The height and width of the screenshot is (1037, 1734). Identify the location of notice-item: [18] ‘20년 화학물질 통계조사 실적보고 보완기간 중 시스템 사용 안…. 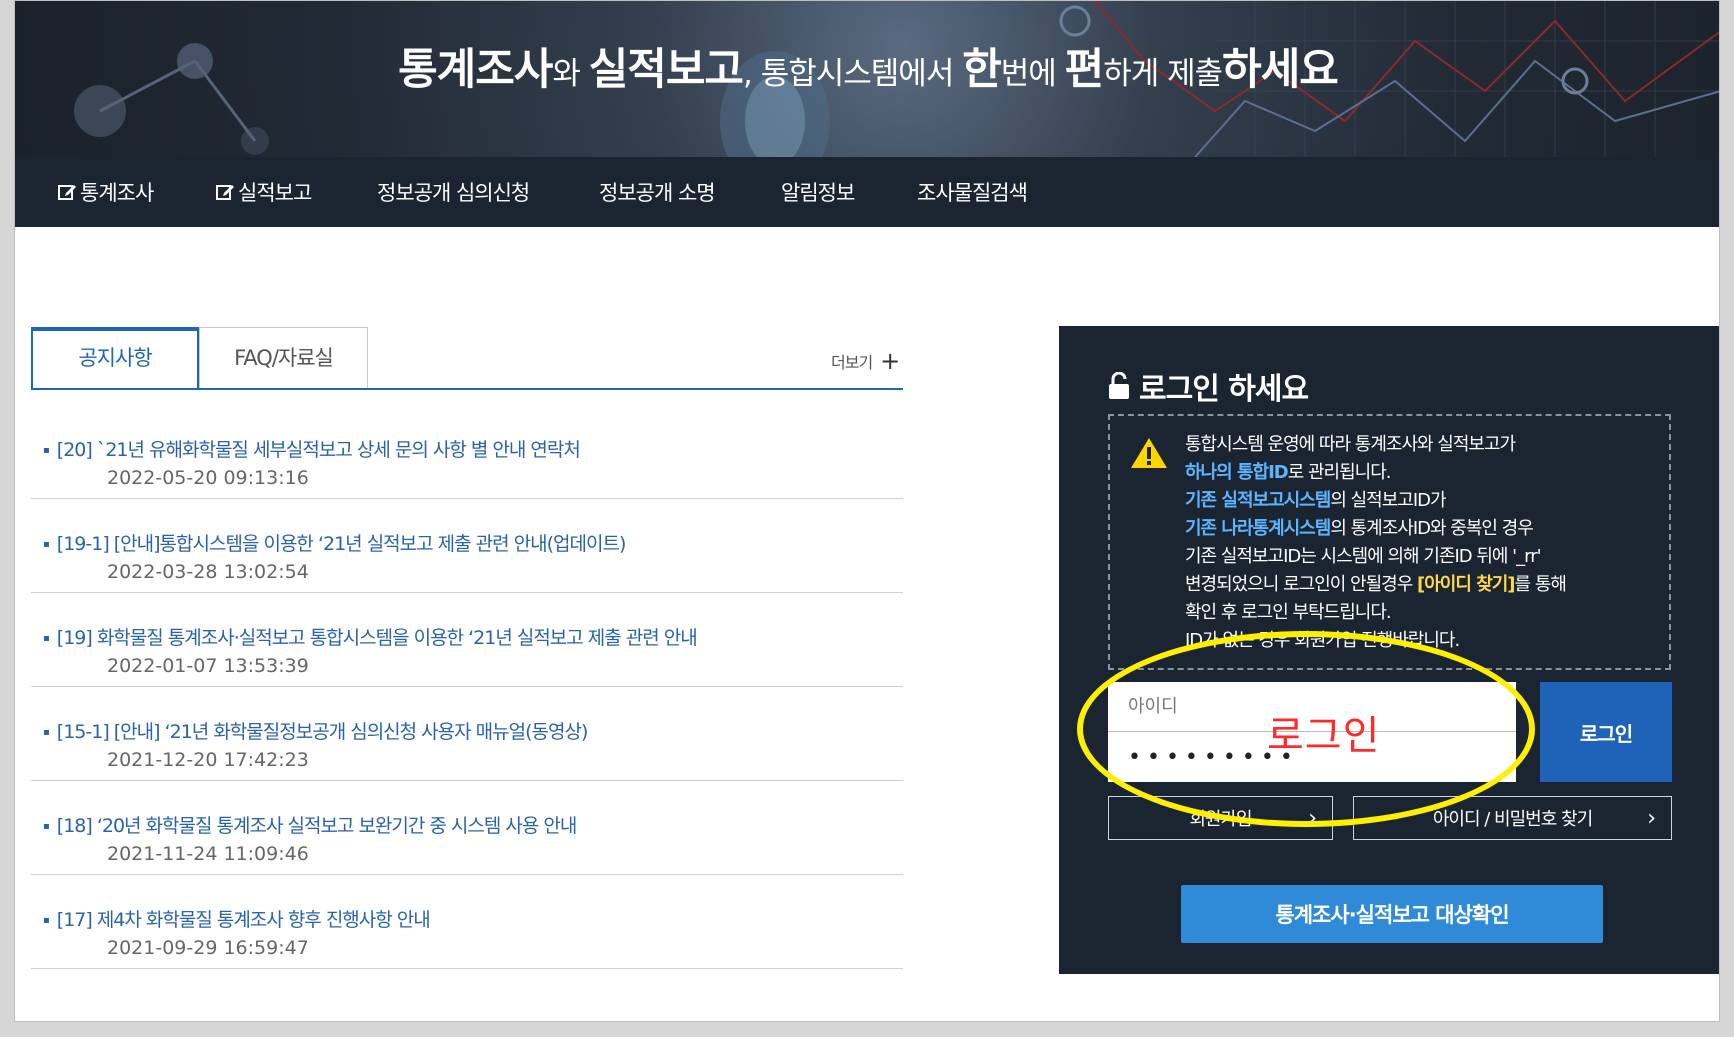
(467, 828).